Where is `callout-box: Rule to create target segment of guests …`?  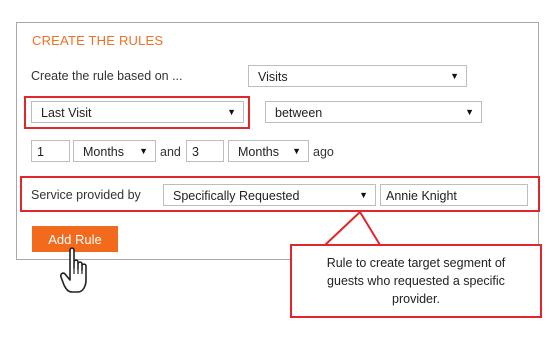
callout-box: Rule to create target segment of guests … is located at coordinates (416, 281).